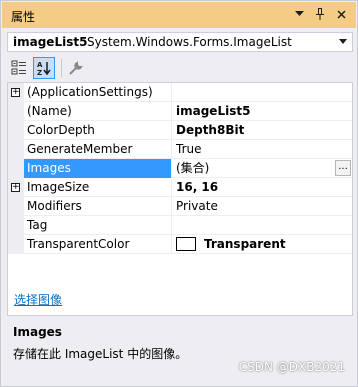  I want to click on description-title: Images, so click(37, 332).